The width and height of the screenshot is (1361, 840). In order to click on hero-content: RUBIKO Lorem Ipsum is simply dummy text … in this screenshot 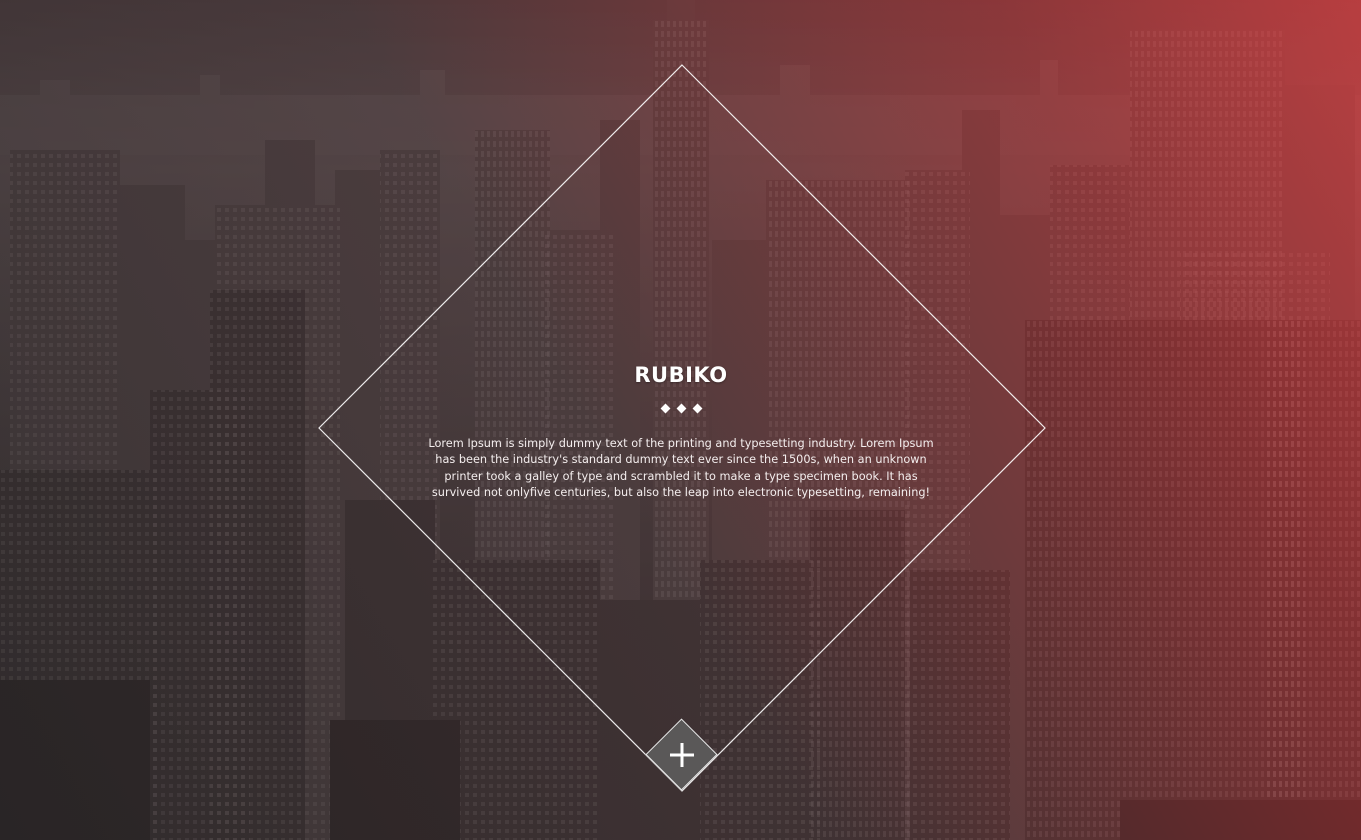, I will do `click(681, 431)`.